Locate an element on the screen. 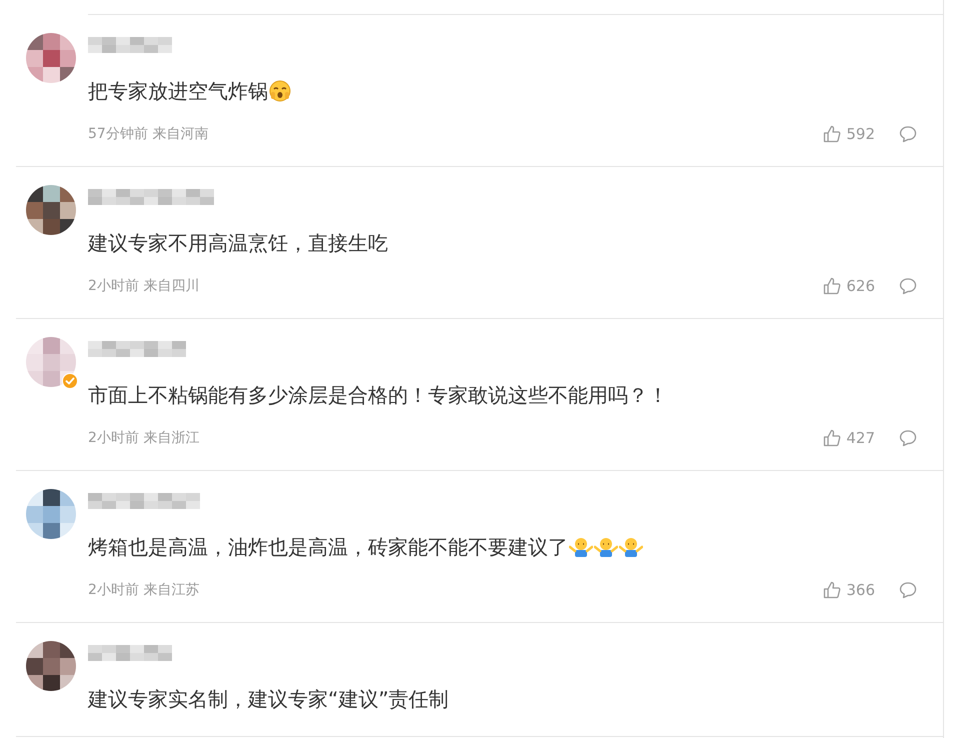  comment-time-location: 2小时前 来自江苏 is located at coordinates (144, 590).